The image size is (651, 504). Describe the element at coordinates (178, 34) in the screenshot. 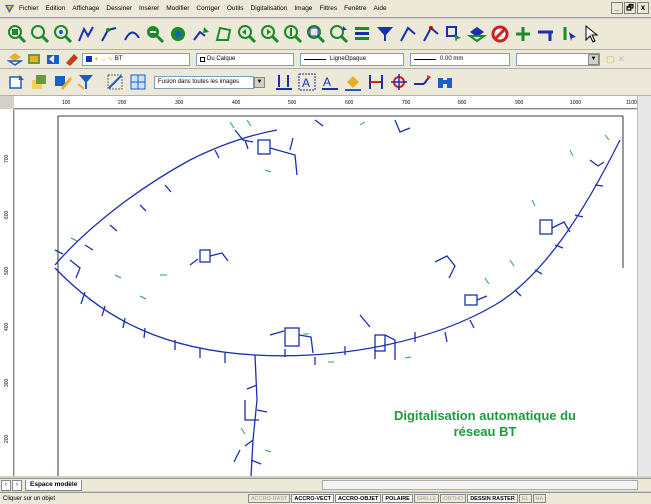

I see `globe-icon` at that location.